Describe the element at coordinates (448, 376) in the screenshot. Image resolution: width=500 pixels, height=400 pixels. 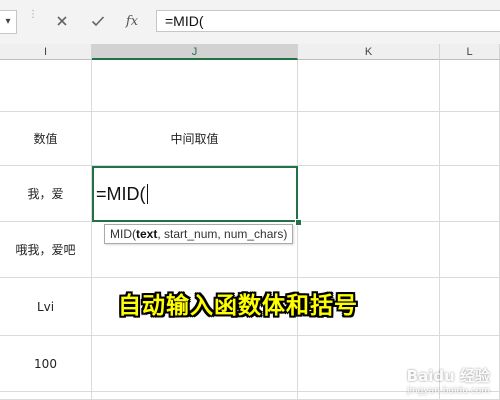
I see `watermark-logo: Baidu 经验` at that location.